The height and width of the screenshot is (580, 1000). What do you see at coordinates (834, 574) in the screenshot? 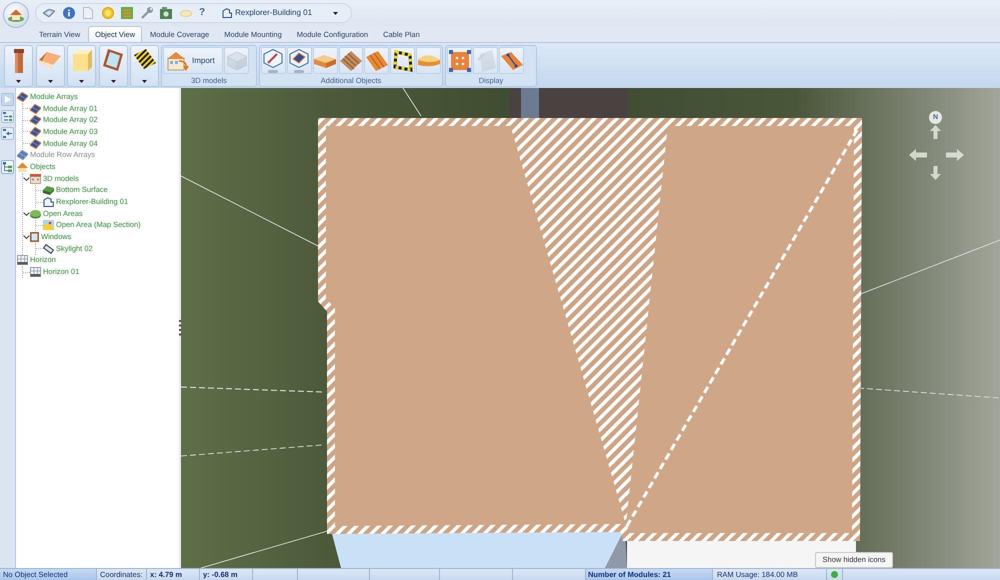
I see `status-dot-icon` at bounding box center [834, 574].